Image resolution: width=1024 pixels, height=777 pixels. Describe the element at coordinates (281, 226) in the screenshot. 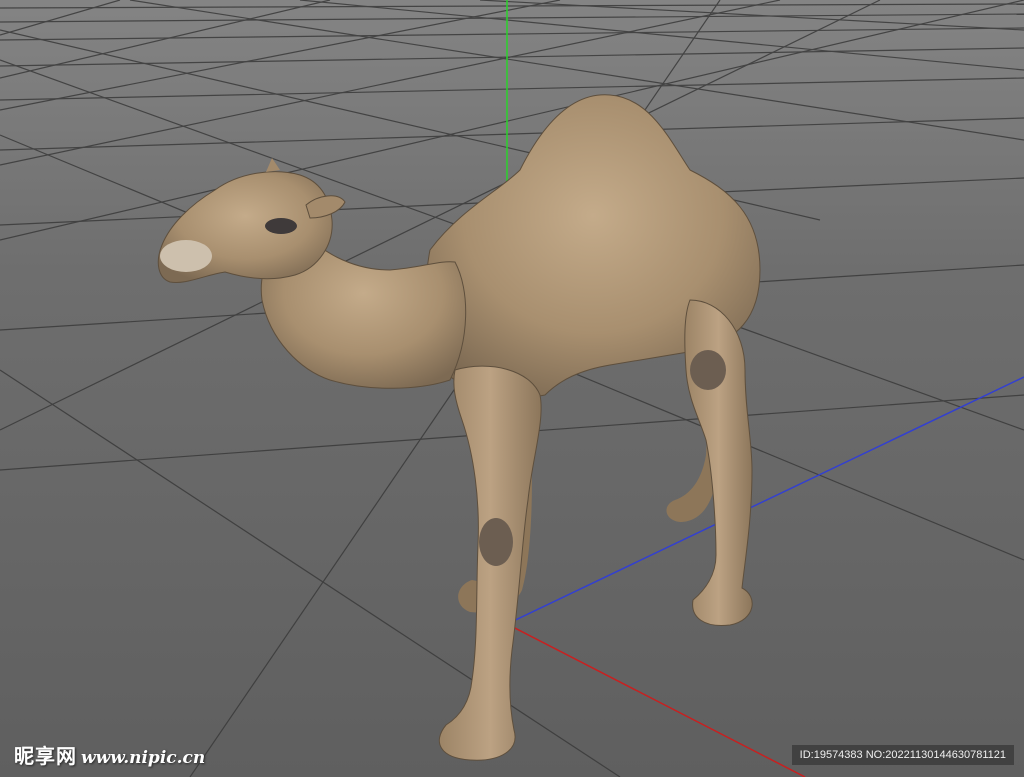

I see `camel-eye` at that location.